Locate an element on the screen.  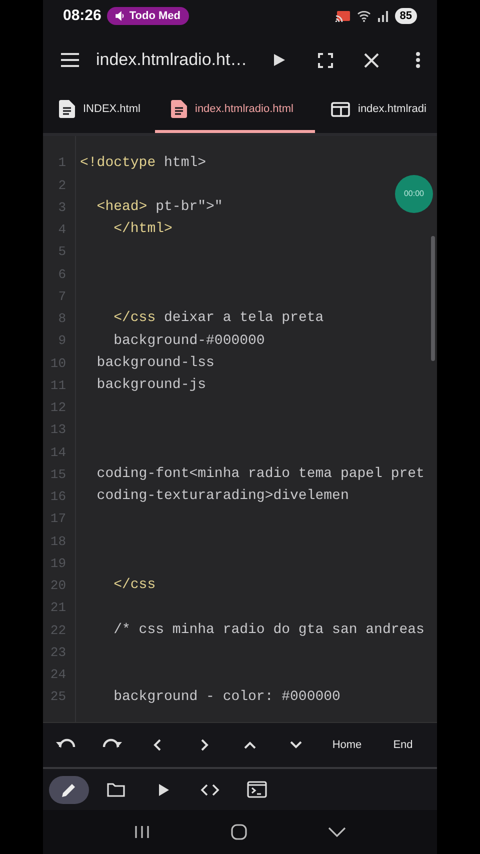
terminal-icon is located at coordinates (257, 790).